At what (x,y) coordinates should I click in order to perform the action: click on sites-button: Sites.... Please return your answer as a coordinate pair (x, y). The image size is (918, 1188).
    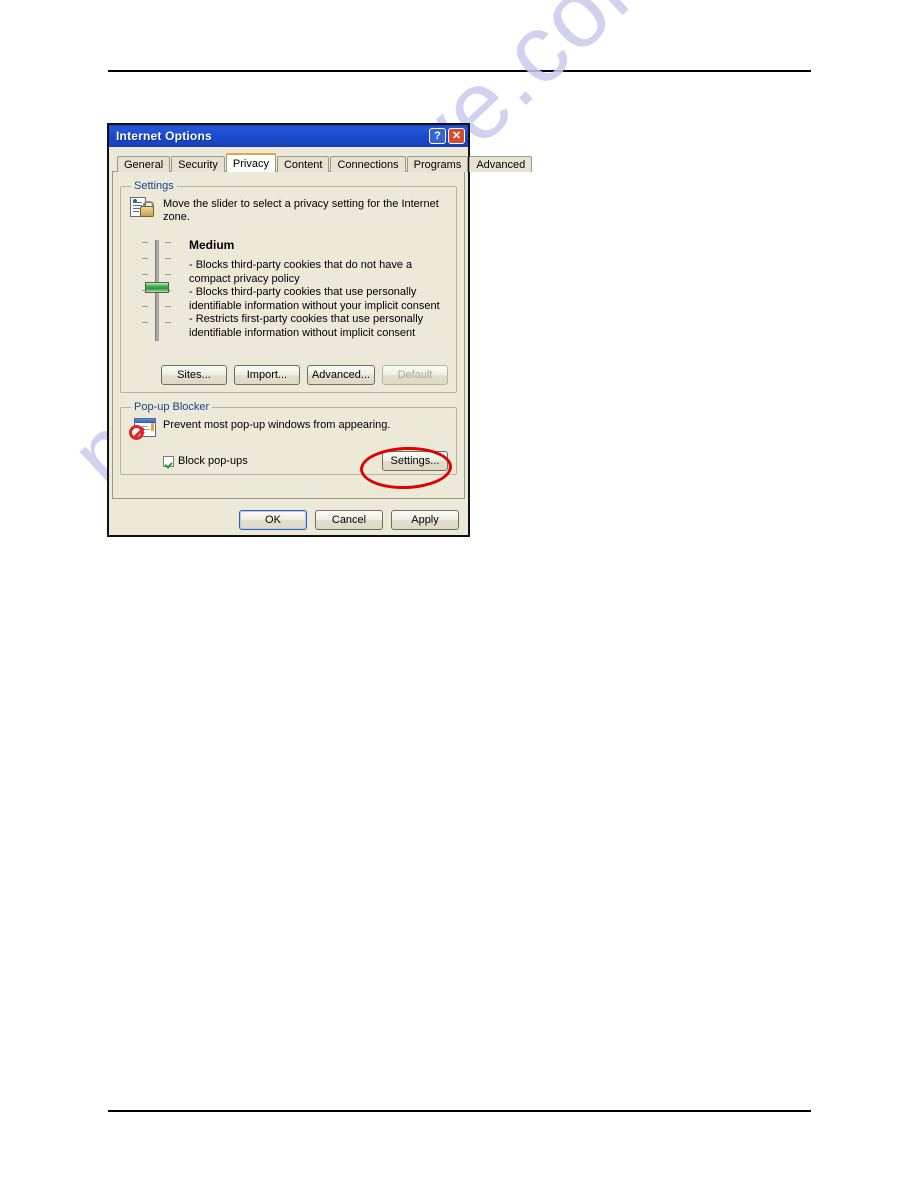
    Looking at the image, I should click on (193, 375).